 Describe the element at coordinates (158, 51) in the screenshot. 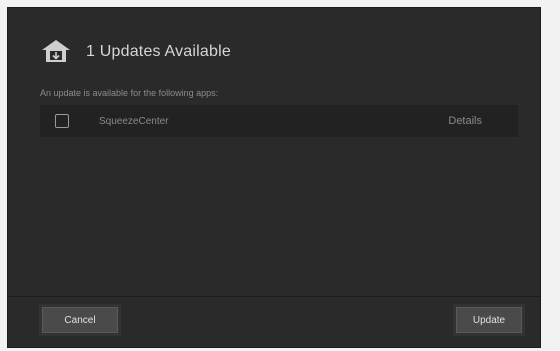

I see `dialog-title: 1 Updates Available` at that location.